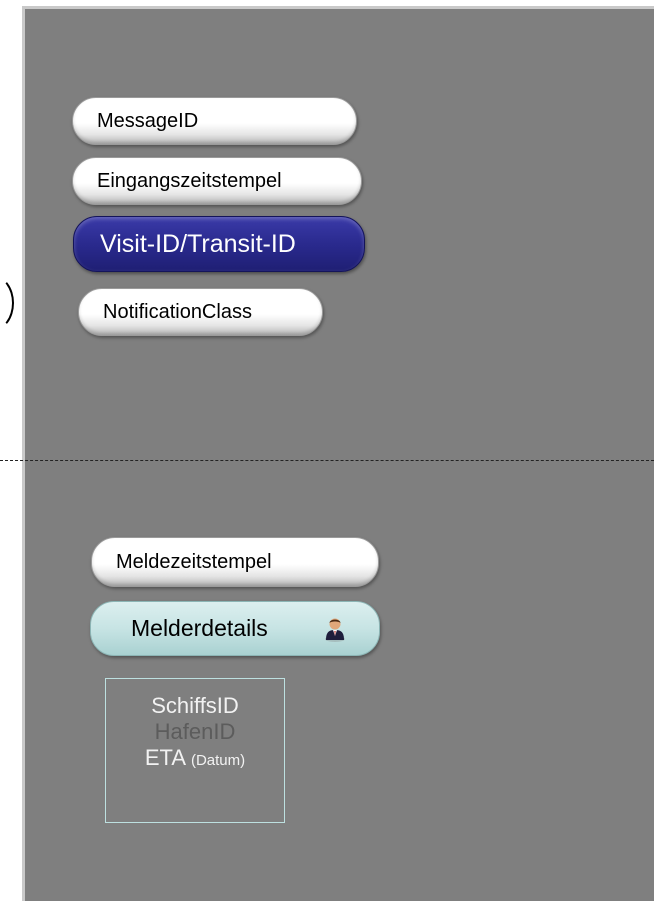 This screenshot has height=901, width=654. I want to click on field-label: Melderdetails, so click(199, 628).